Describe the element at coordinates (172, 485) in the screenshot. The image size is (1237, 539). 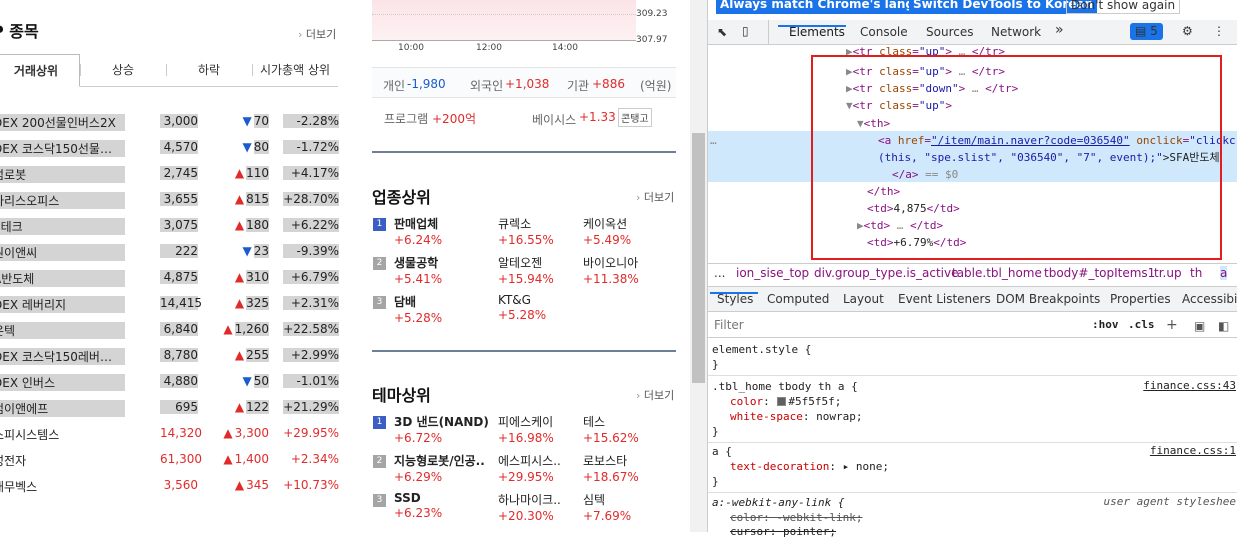
I see `table-row: 대무벡스 3,560 ▲345 +10.73%` at that location.